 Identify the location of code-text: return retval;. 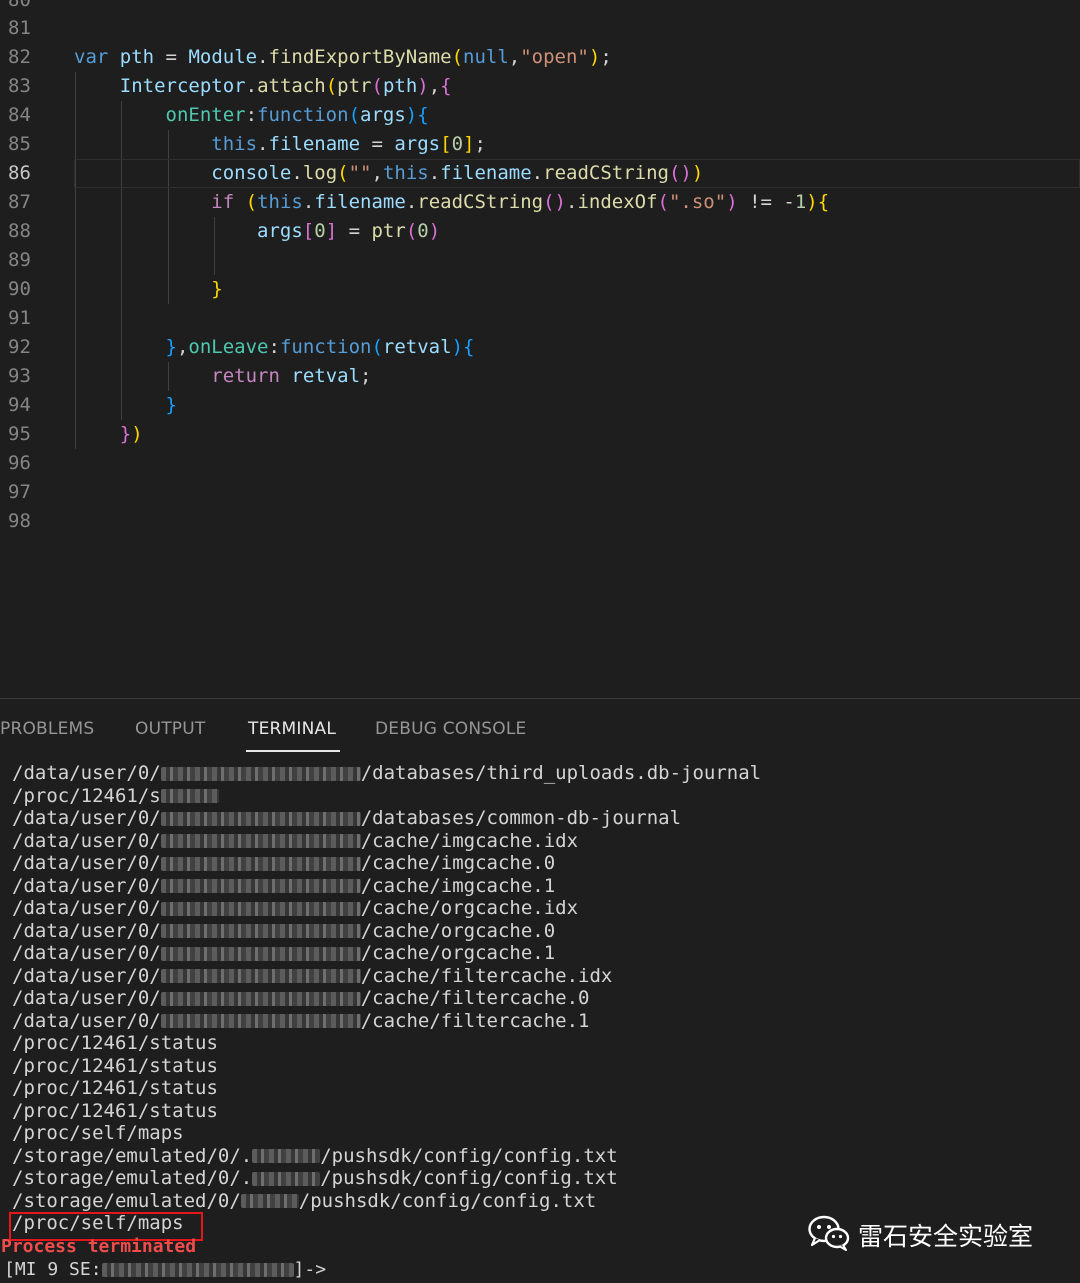
(291, 376).